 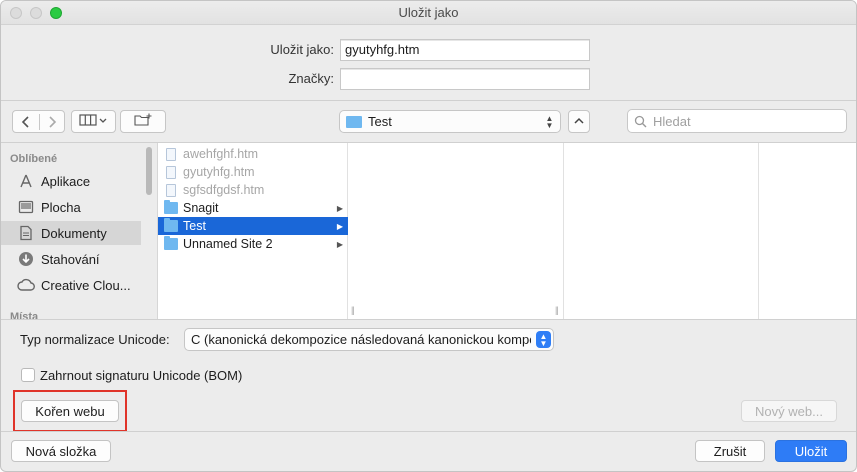 What do you see at coordinates (463, 231) in the screenshot?
I see `browser-column-2: ||` at bounding box center [463, 231].